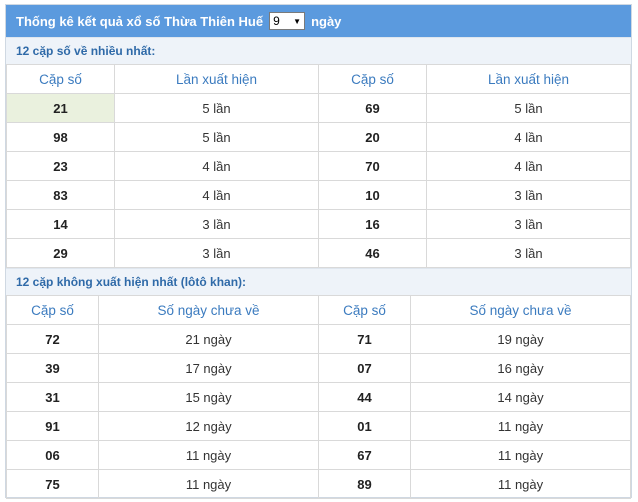 This screenshot has width=638, height=502. Describe the element at coordinates (287, 21) in the screenshot. I see `days-select: 9 ▼` at that location.